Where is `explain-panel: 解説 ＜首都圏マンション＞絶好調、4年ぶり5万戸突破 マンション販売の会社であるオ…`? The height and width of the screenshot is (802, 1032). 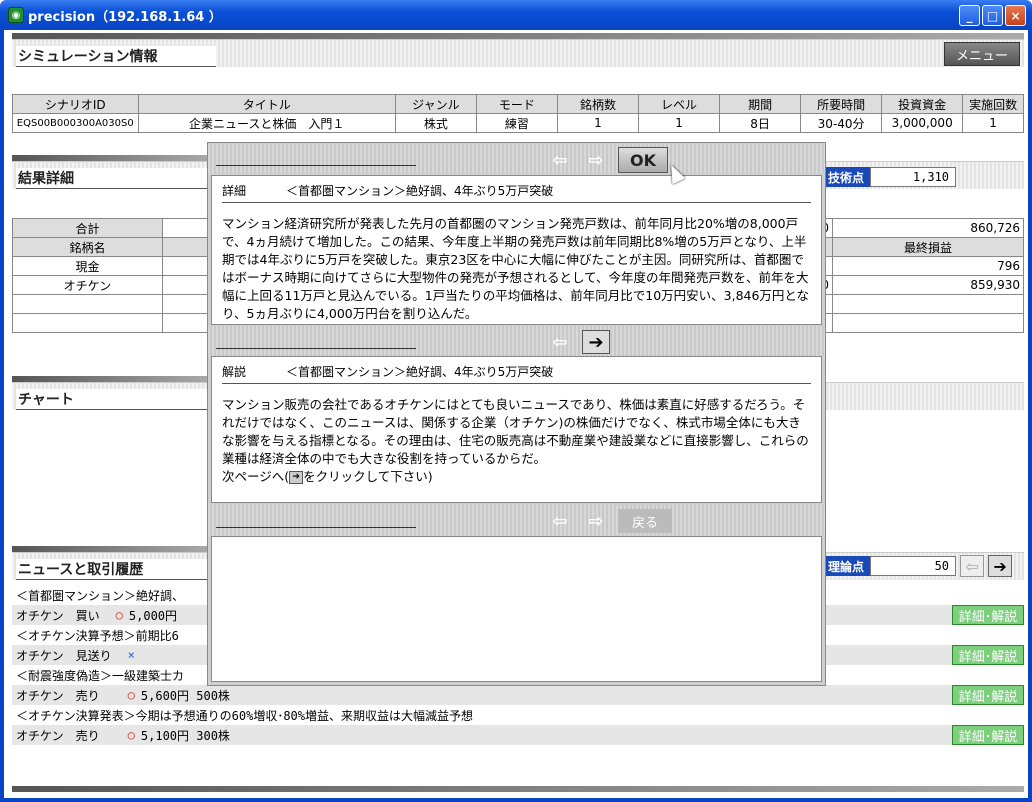
explain-panel: 解説 ＜首都圏マンション＞絶好調、4年ぶり5万戸突破 マンション販売の会社であるオ… is located at coordinates (516, 429).